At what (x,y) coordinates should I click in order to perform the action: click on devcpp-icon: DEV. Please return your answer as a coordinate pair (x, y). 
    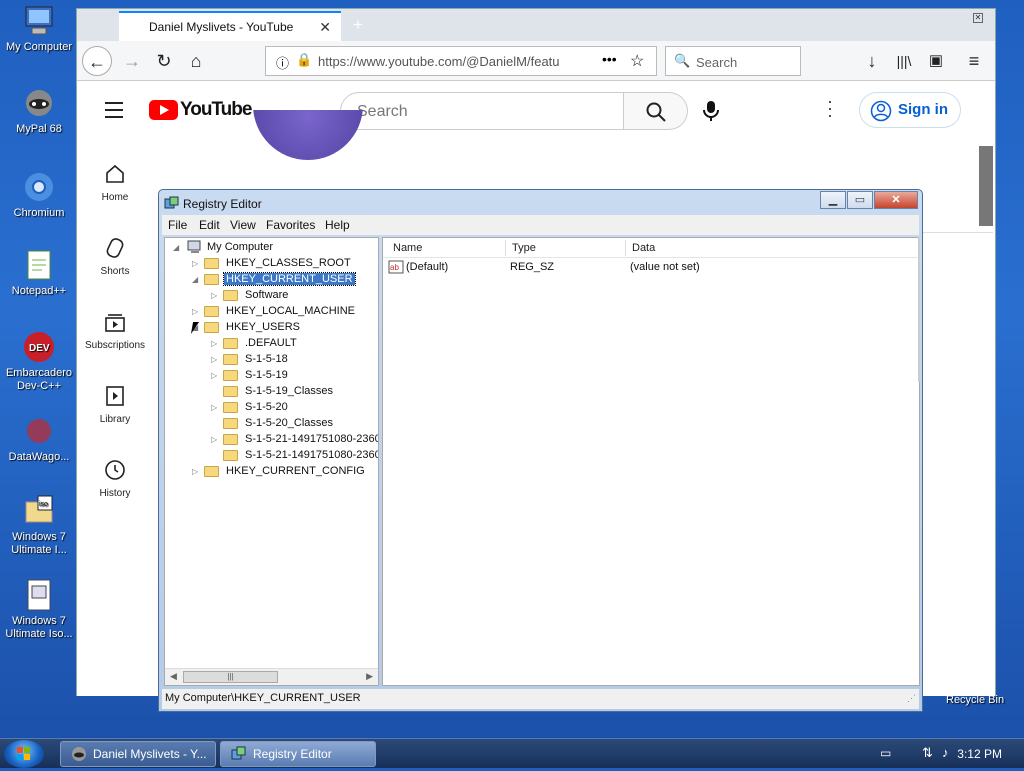
    Looking at the image, I should click on (39, 347).